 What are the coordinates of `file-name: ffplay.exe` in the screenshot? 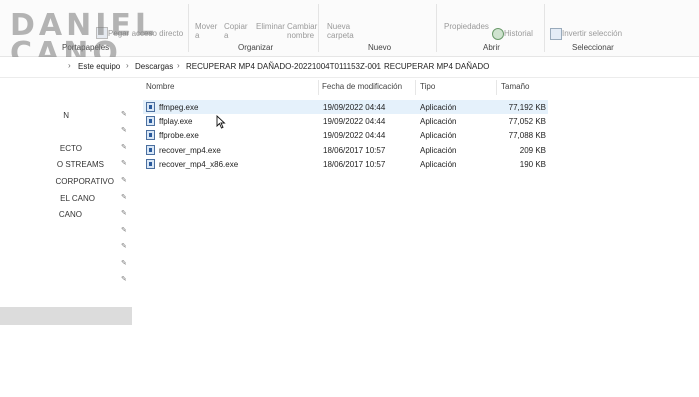 It's located at (176, 121).